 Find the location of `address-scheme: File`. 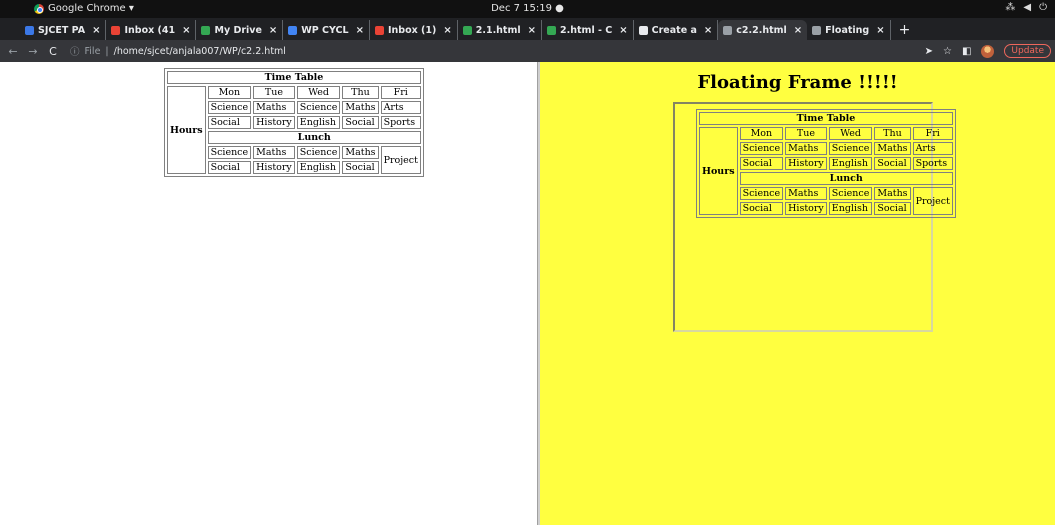

address-scheme: File is located at coordinates (92, 51).